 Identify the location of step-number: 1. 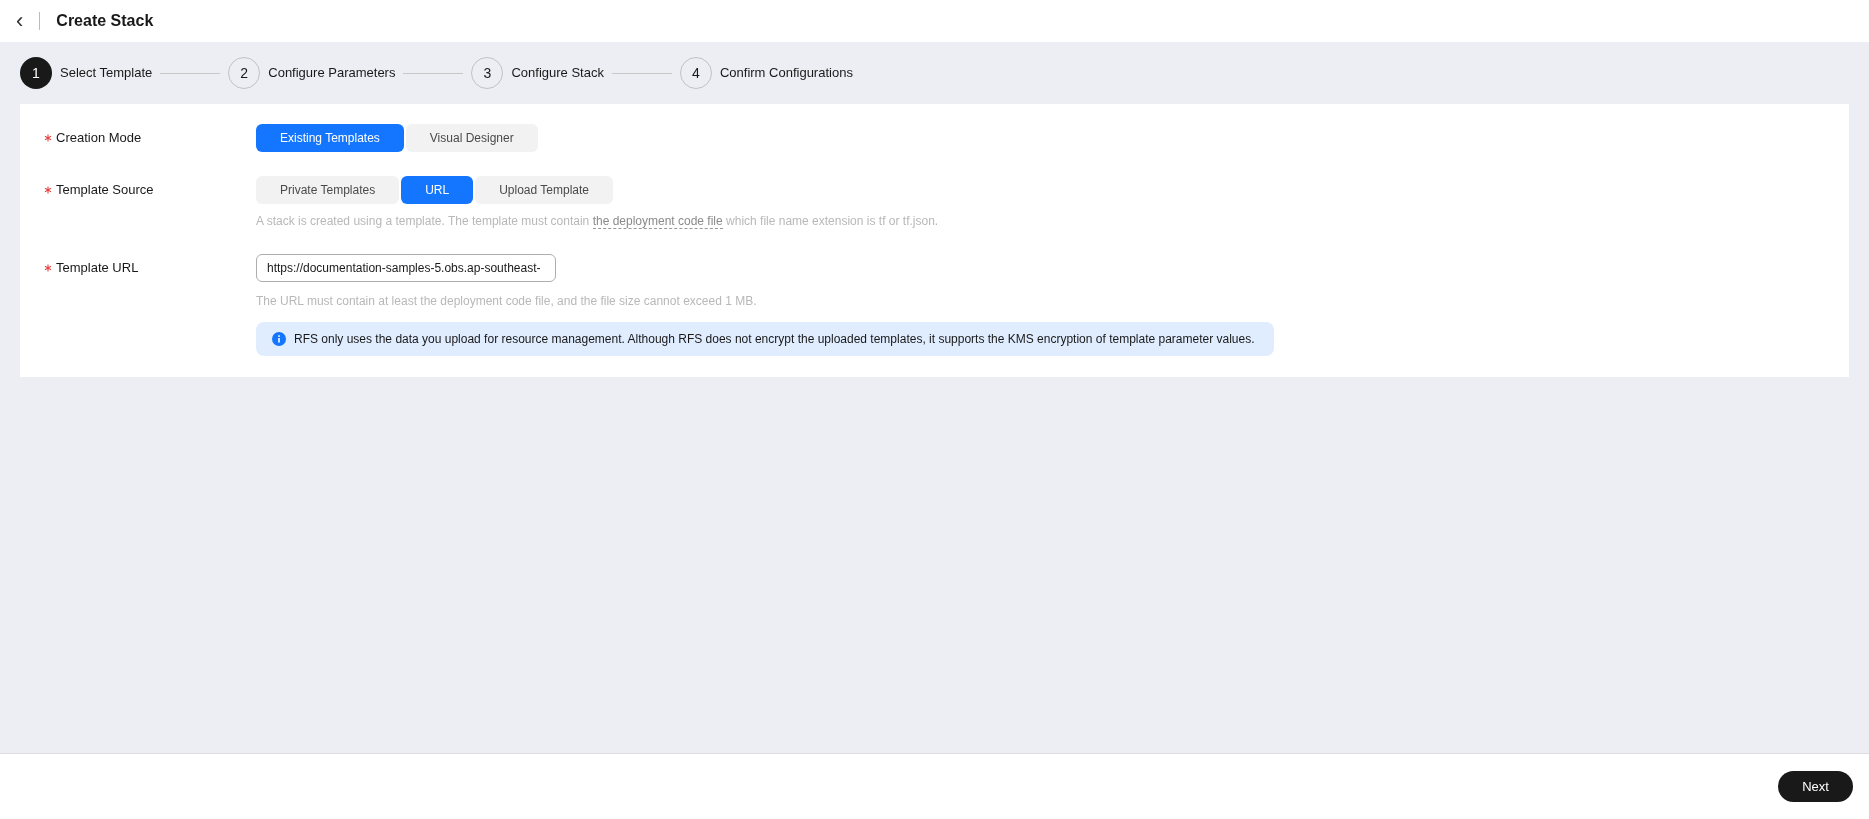
(36, 73).